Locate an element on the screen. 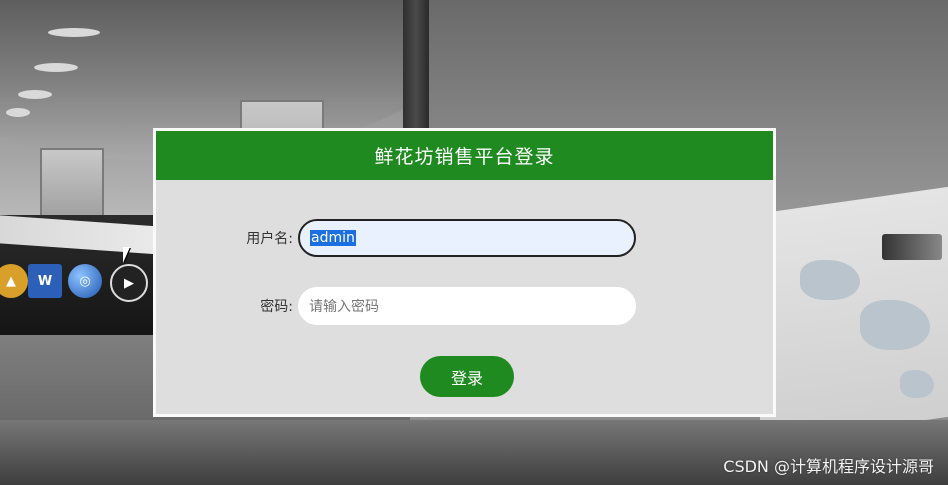  background-screen is located at coordinates (912, 247).